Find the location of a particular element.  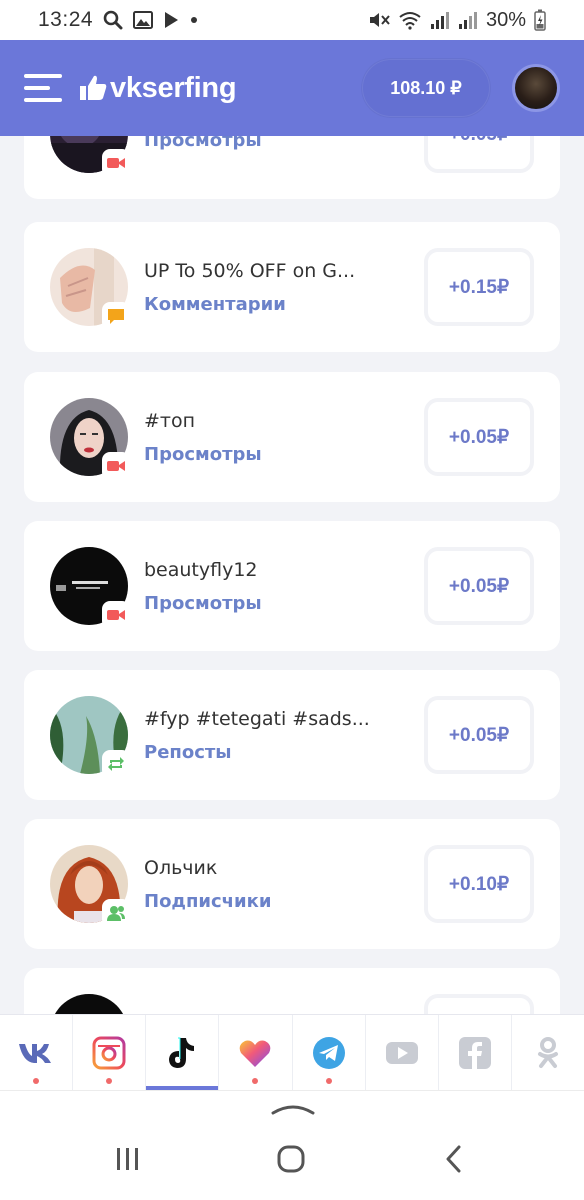

task-card: UP To 50% OFF on G... Комментарии +0.15₽ is located at coordinates (292, 287).